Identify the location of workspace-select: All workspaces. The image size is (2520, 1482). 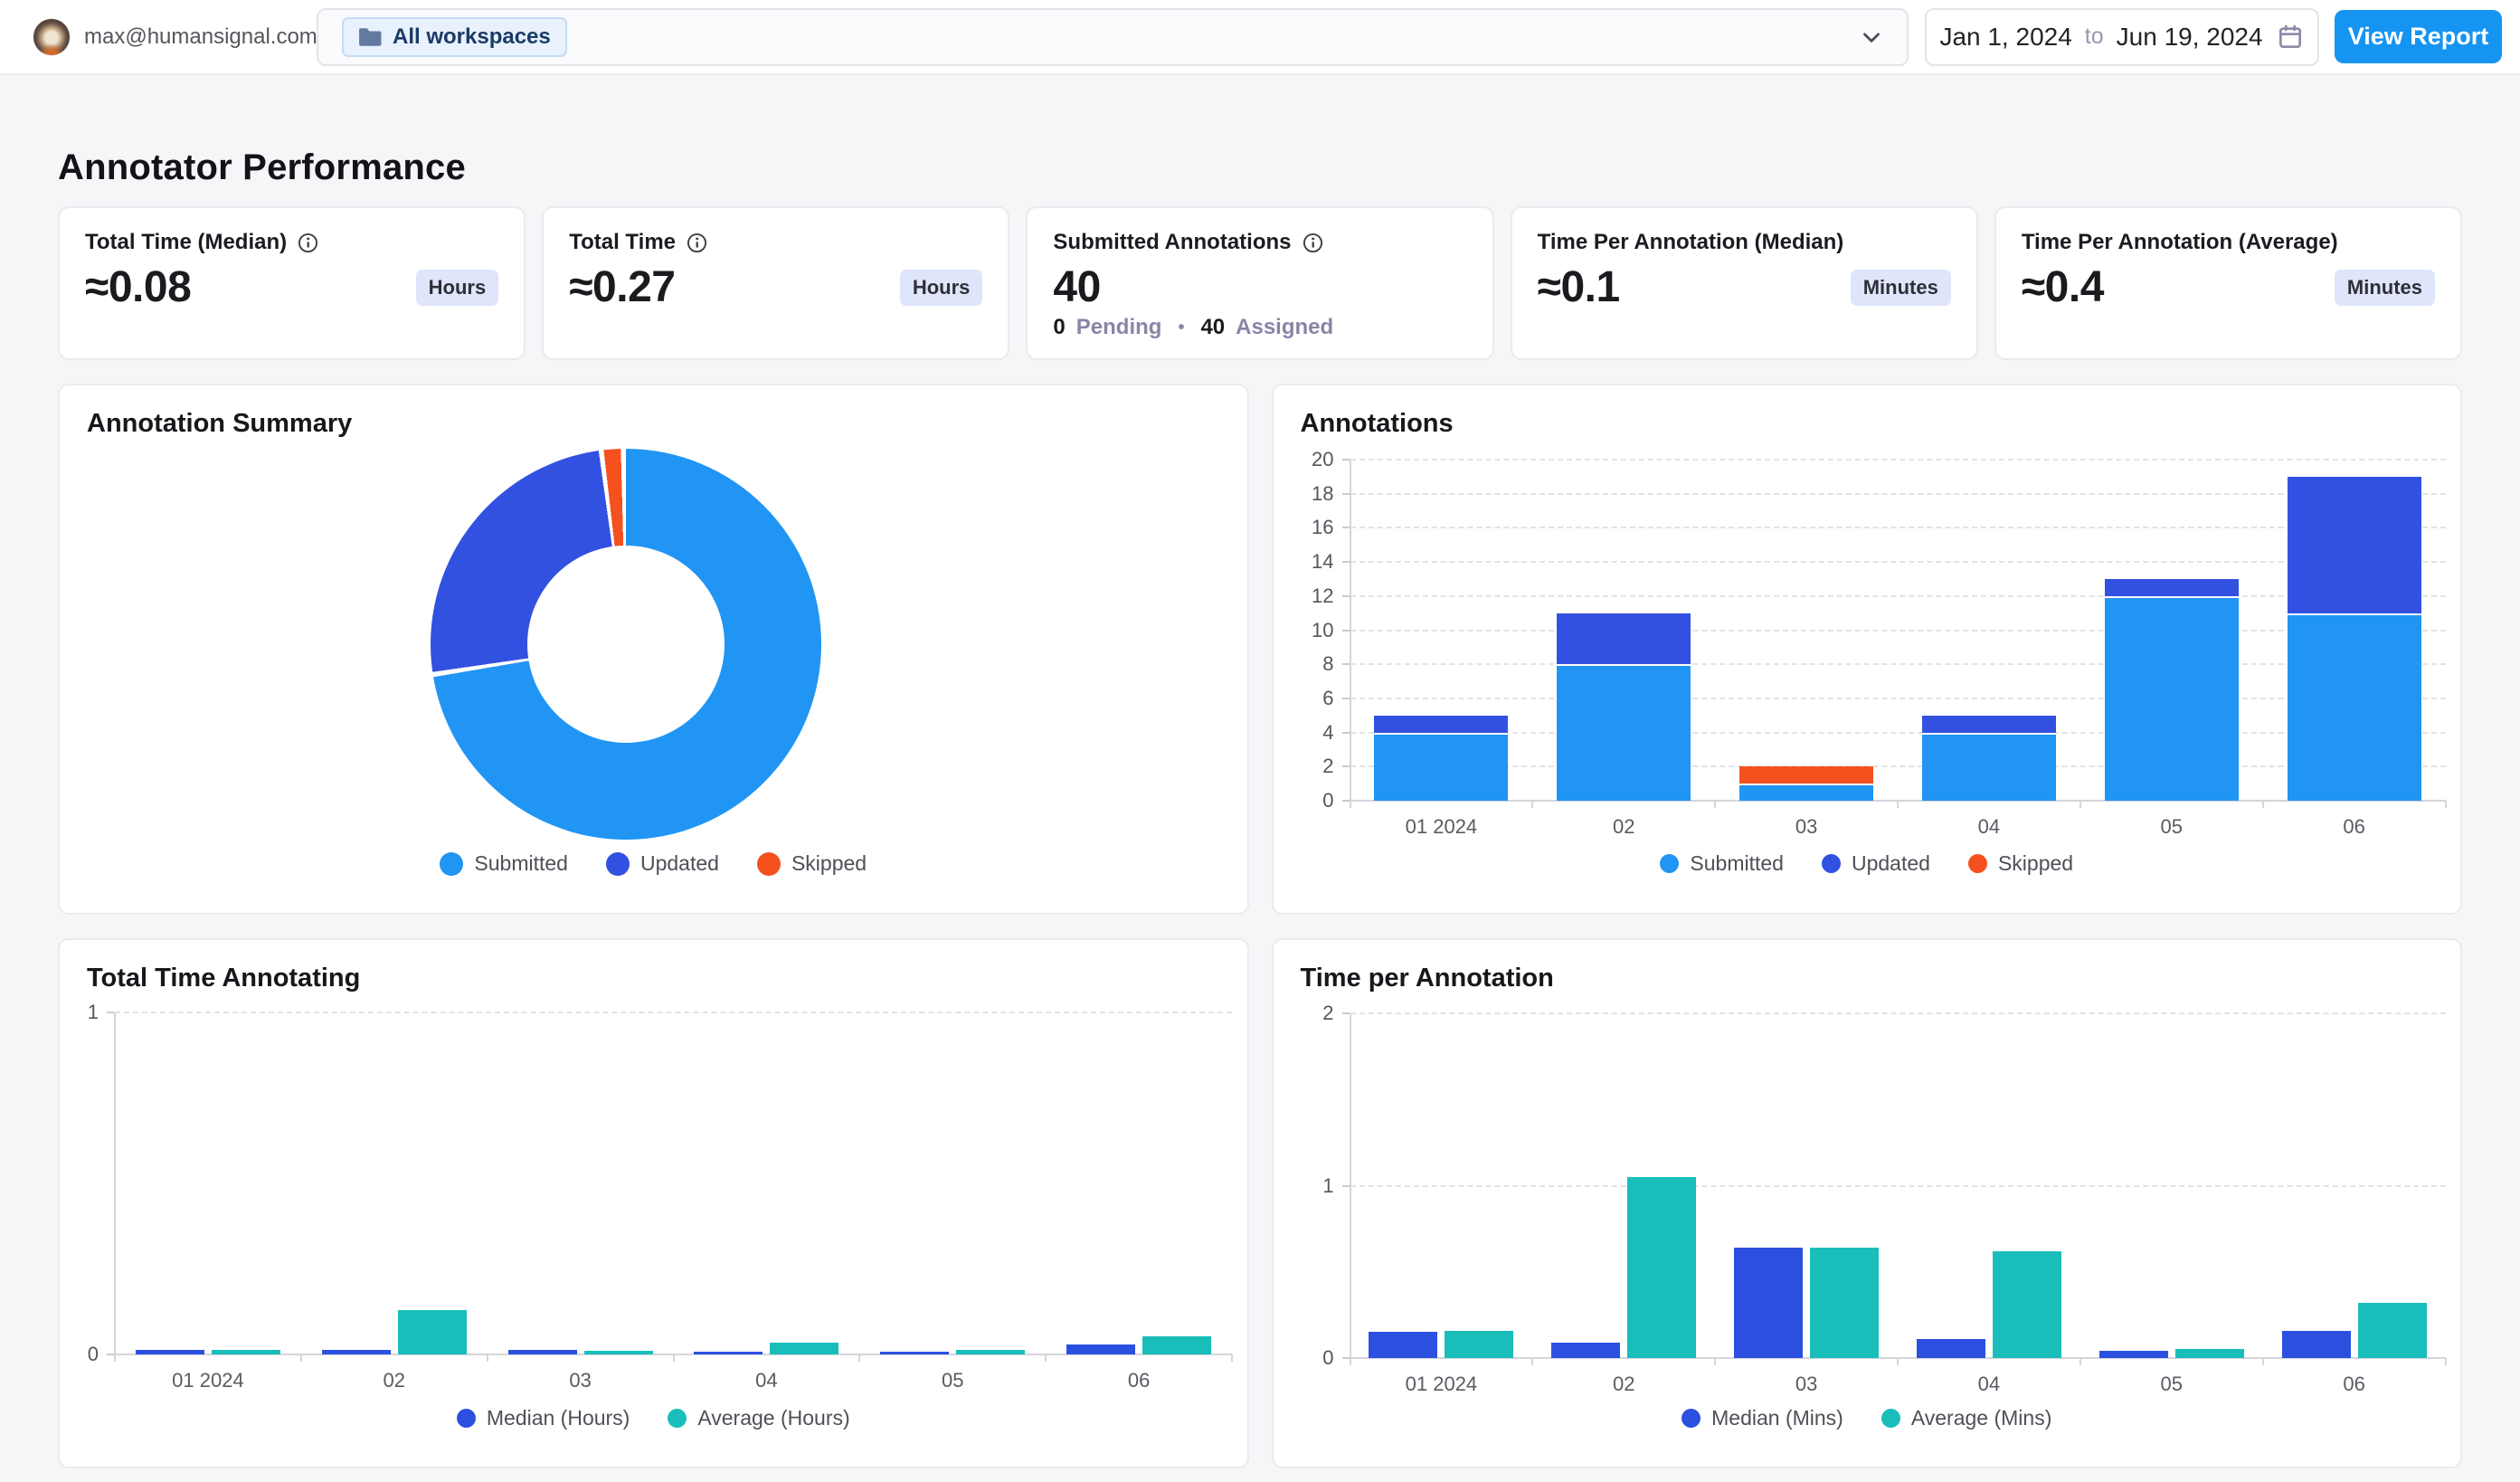
(1113, 36).